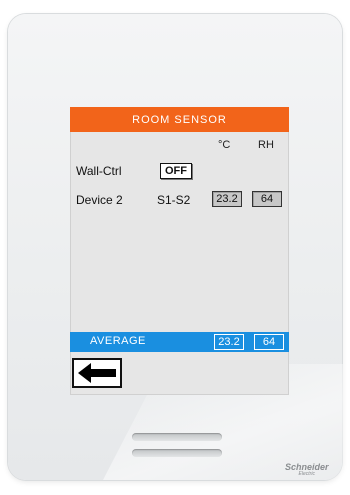 The height and width of the screenshot is (495, 350). I want to click on average-humidity-value: 64, so click(269, 342).